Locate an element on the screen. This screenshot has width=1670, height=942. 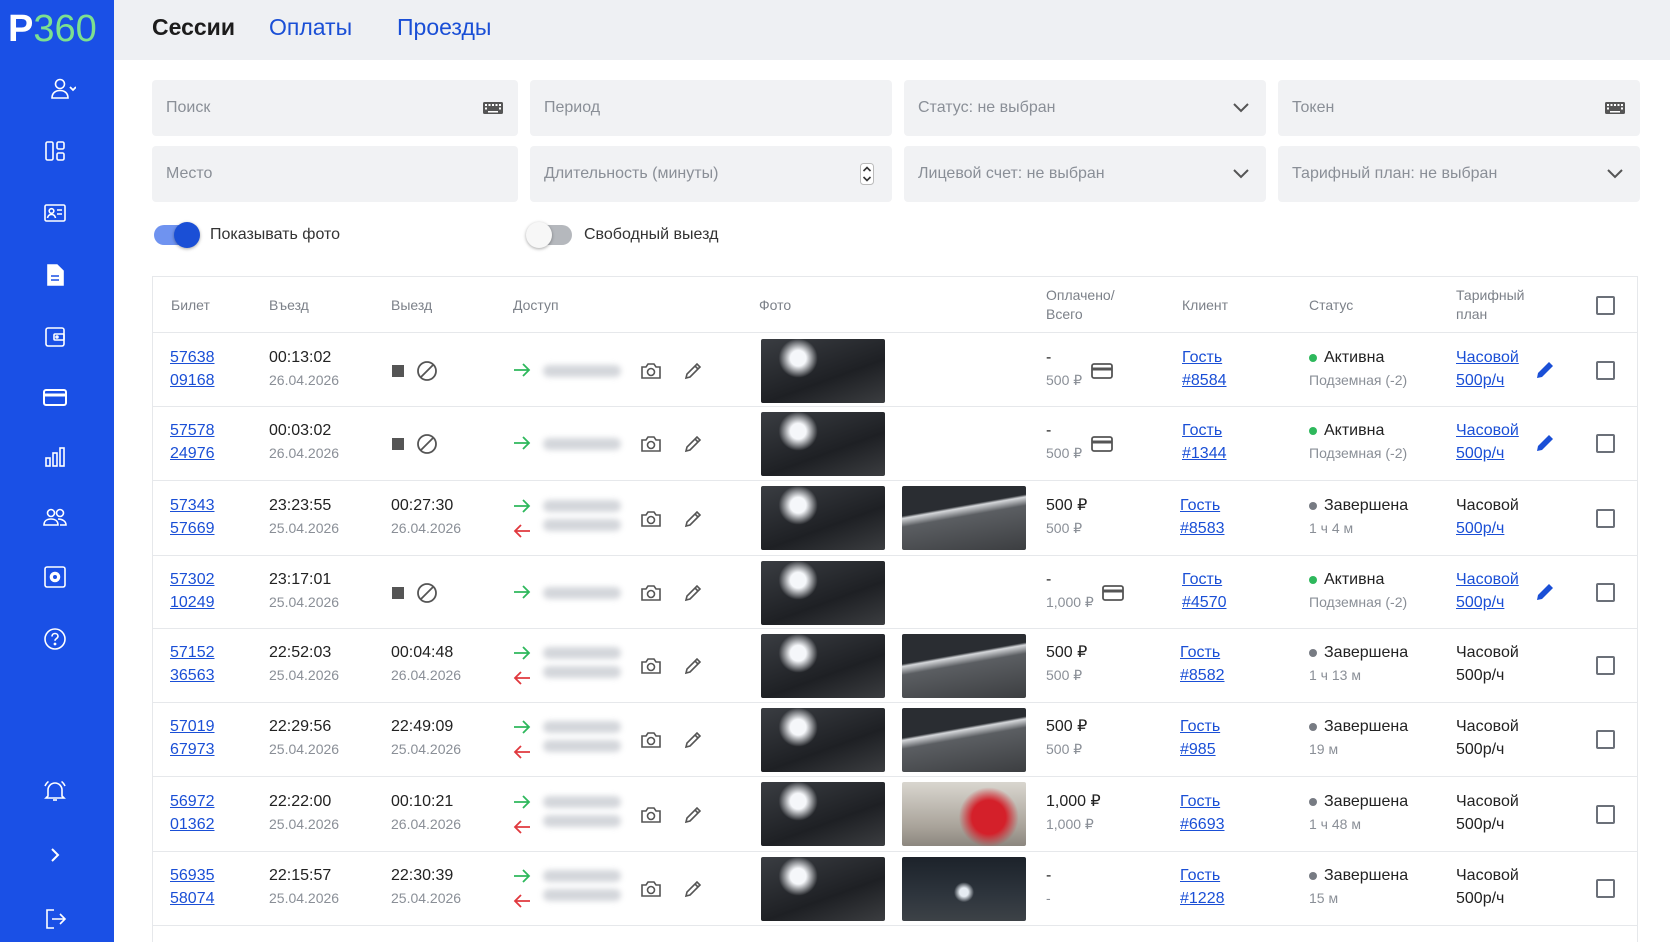
free-exit-switch is located at coordinates (549, 235).